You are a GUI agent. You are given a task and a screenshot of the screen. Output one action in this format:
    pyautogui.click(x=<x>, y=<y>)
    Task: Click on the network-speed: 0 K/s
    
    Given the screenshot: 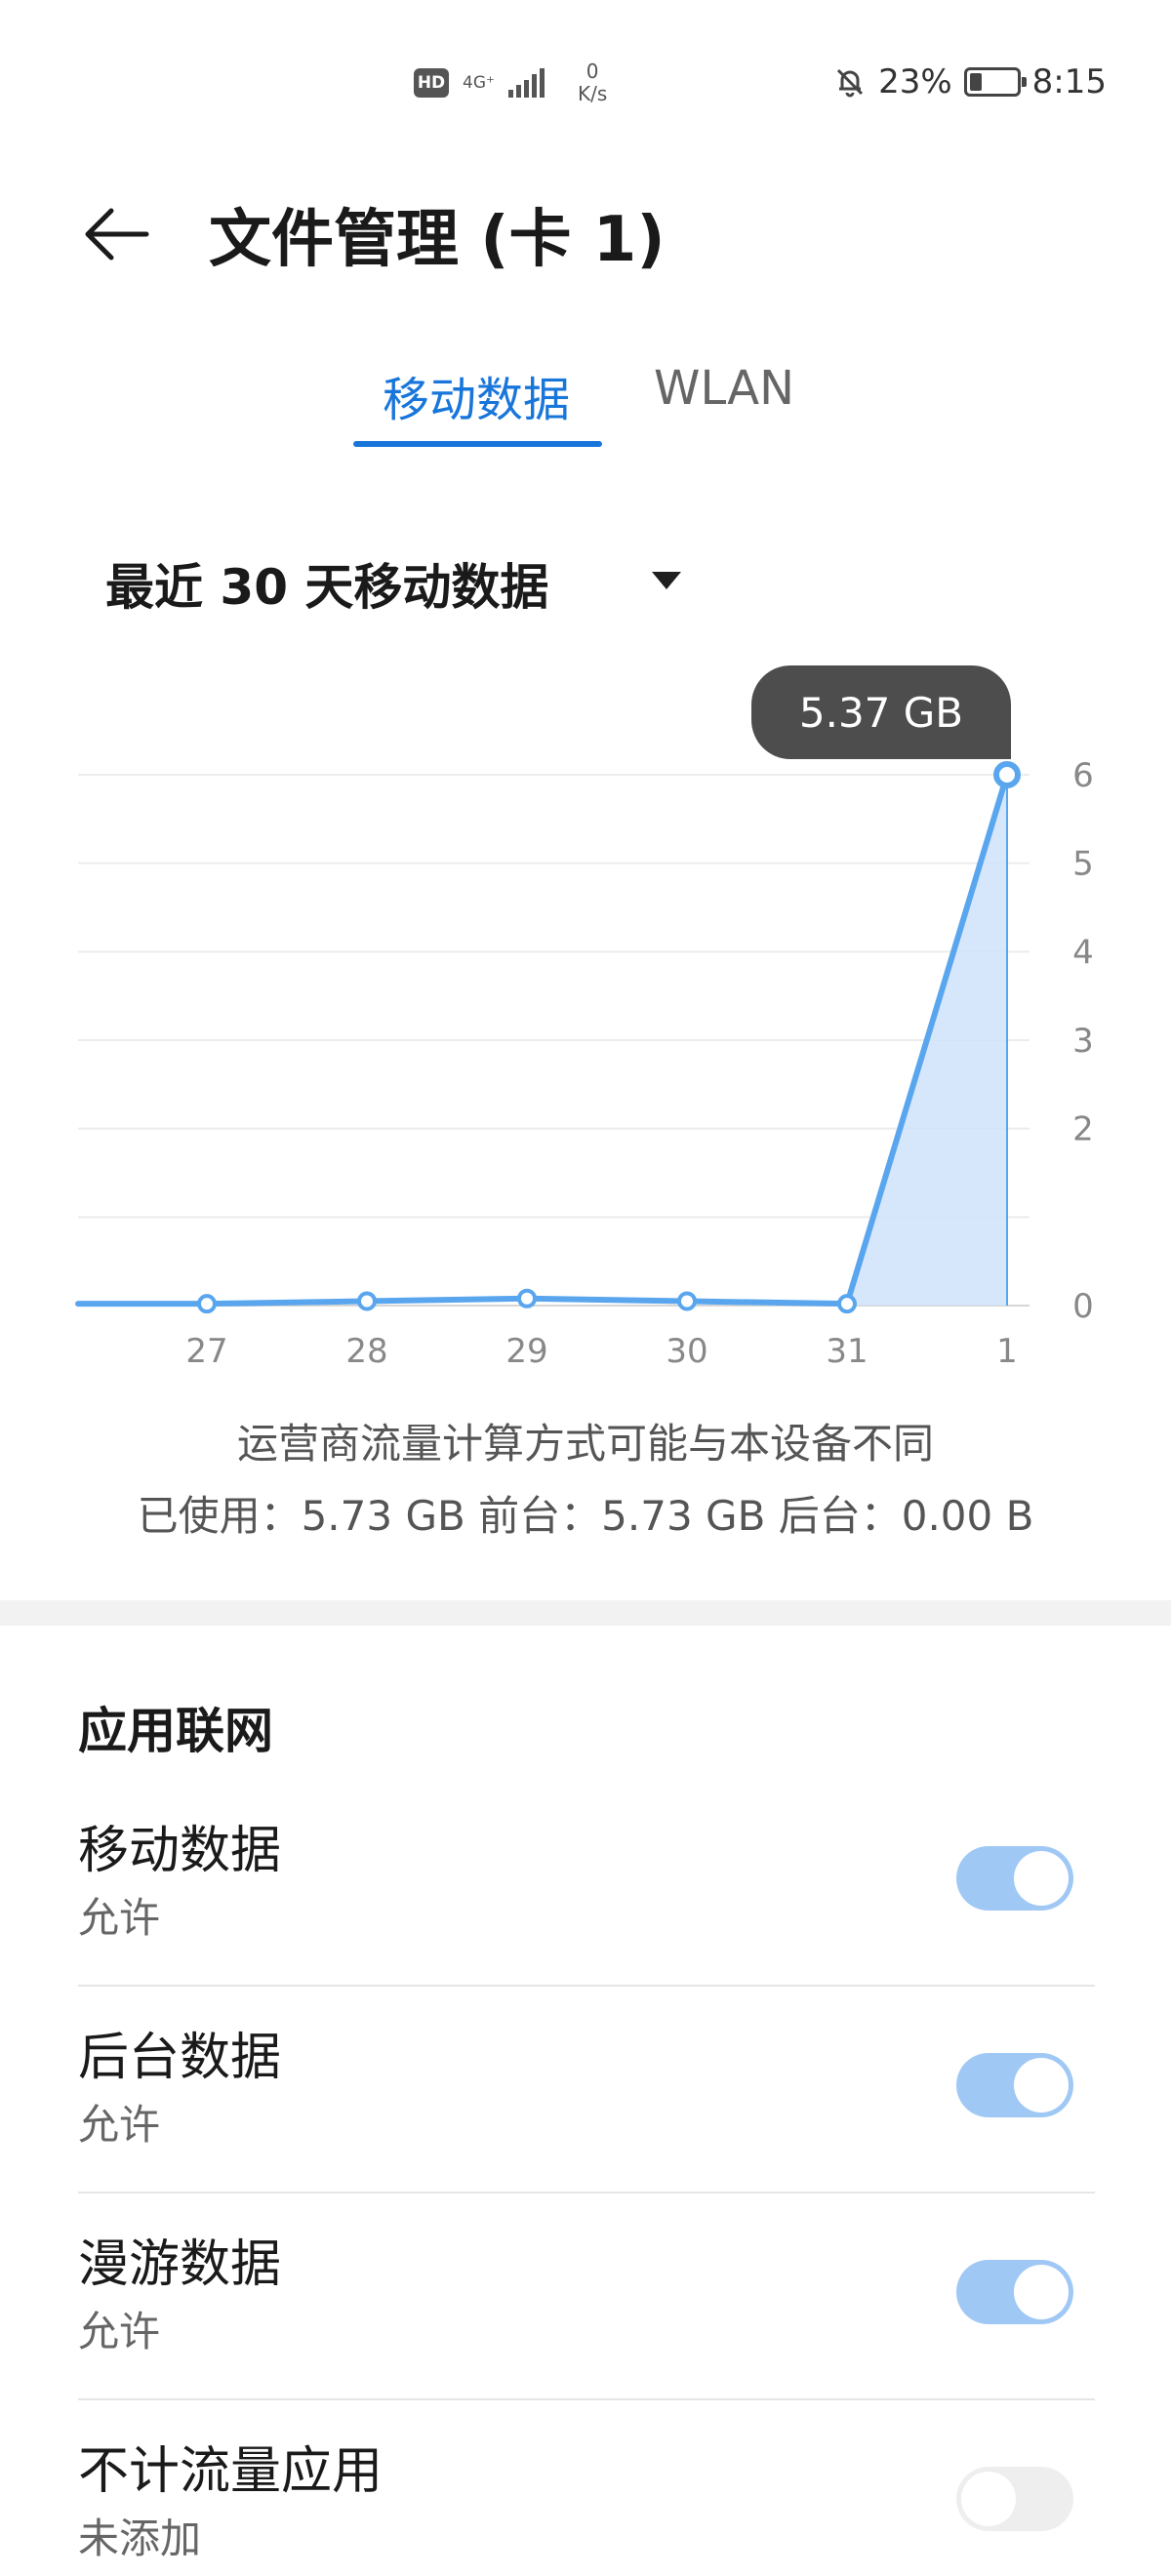 What is the action you would take?
    pyautogui.click(x=592, y=82)
    